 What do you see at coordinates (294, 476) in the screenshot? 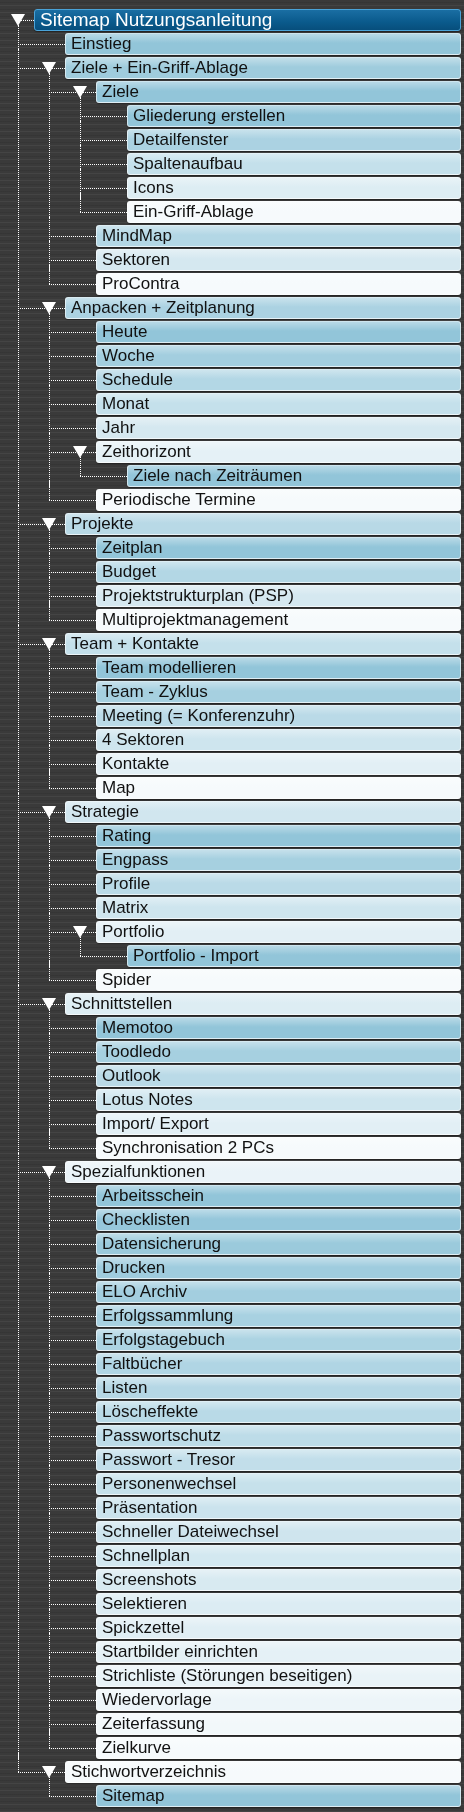
I see `tree-item: Ziele nach Zeiträumen` at bounding box center [294, 476].